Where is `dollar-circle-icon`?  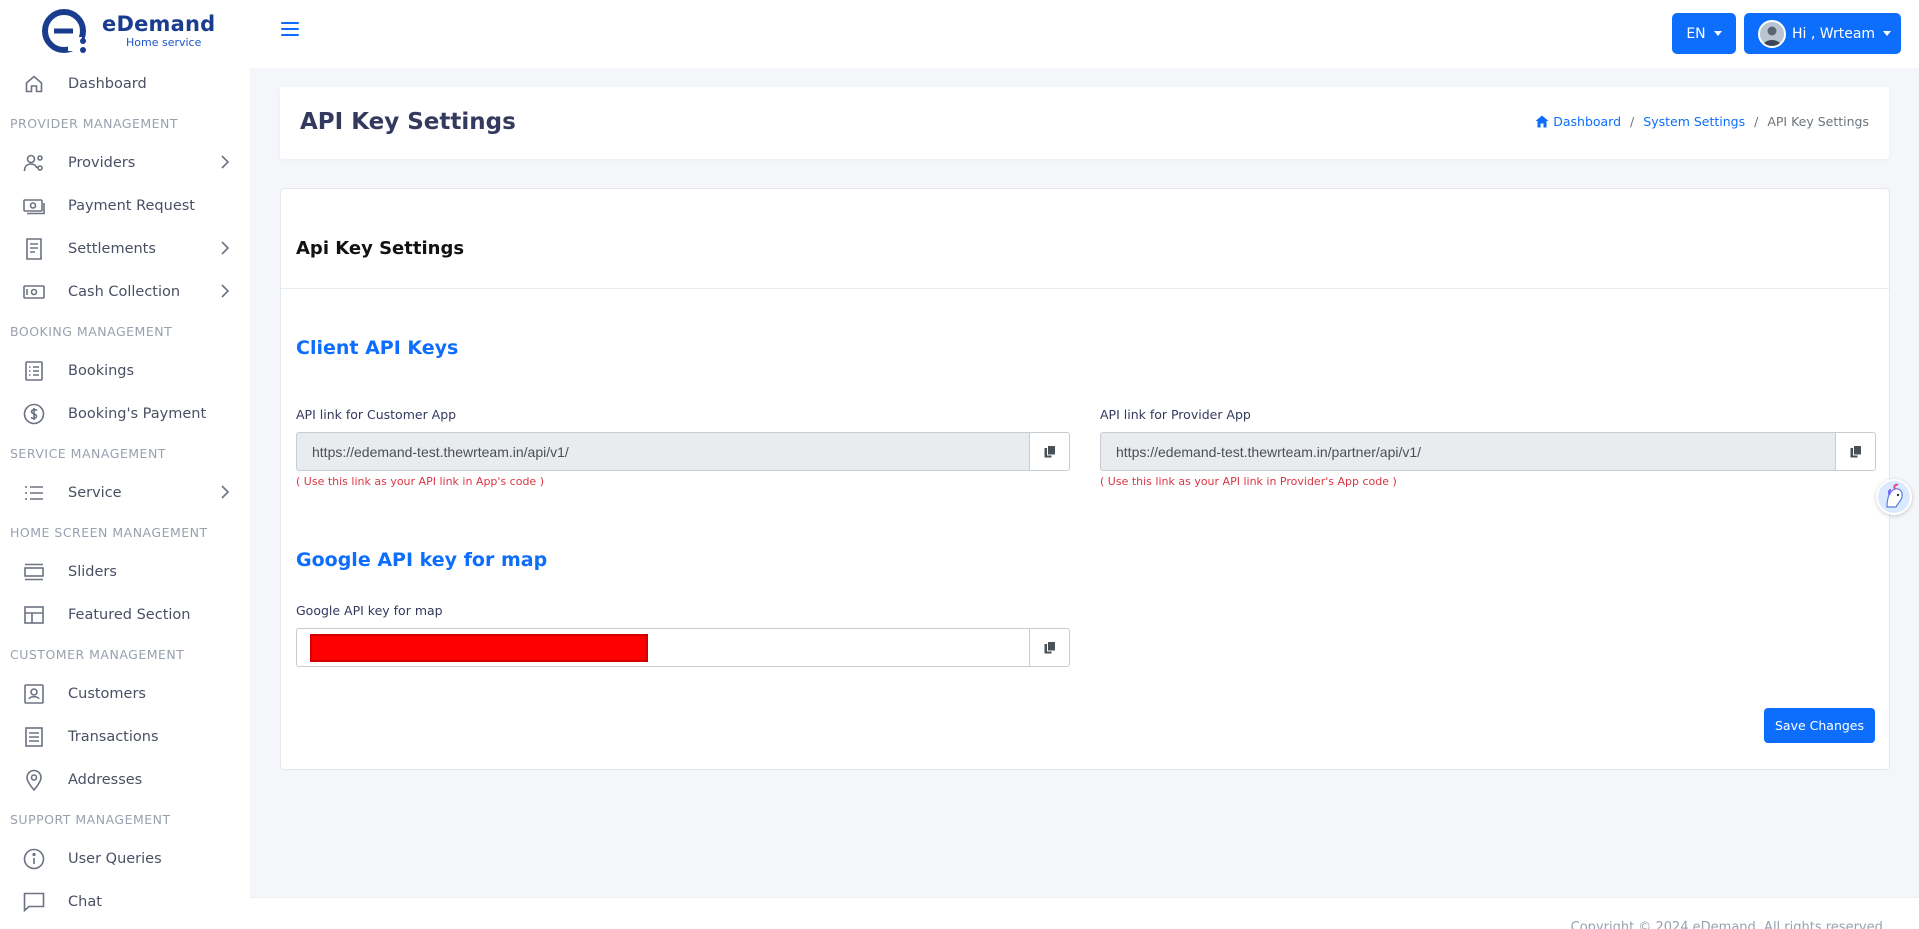 dollar-circle-icon is located at coordinates (34, 414).